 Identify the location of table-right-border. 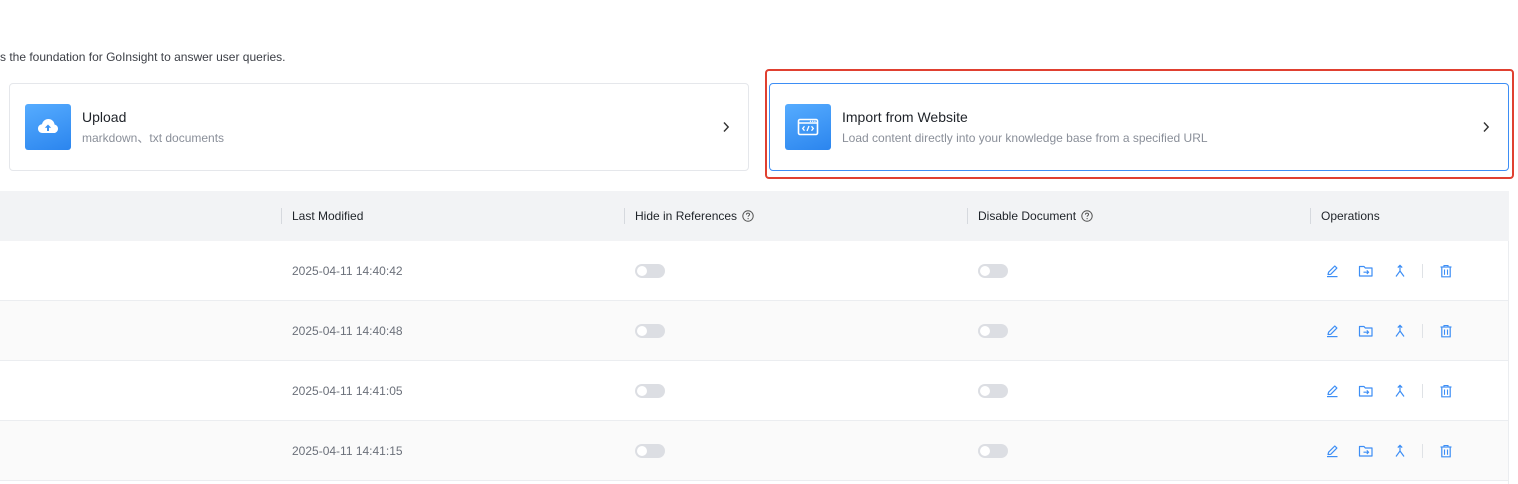
(1508, 362).